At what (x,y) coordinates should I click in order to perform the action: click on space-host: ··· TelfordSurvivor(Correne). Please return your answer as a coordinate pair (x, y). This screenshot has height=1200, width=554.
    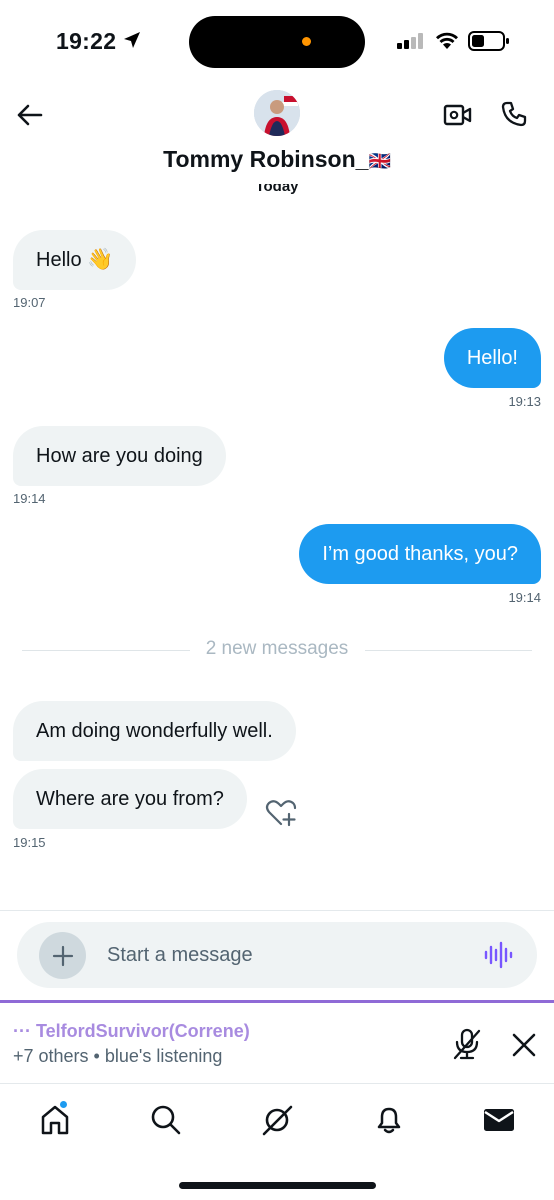
    Looking at the image, I should click on (131, 1031).